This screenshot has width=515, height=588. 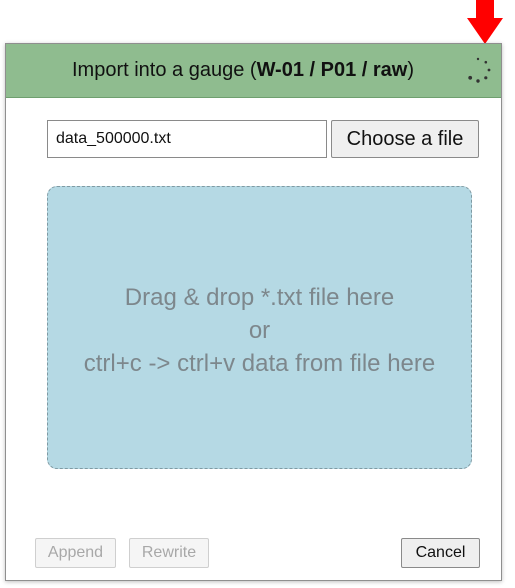 What do you see at coordinates (479, 70) in the screenshot?
I see `loading-spinner-icon` at bounding box center [479, 70].